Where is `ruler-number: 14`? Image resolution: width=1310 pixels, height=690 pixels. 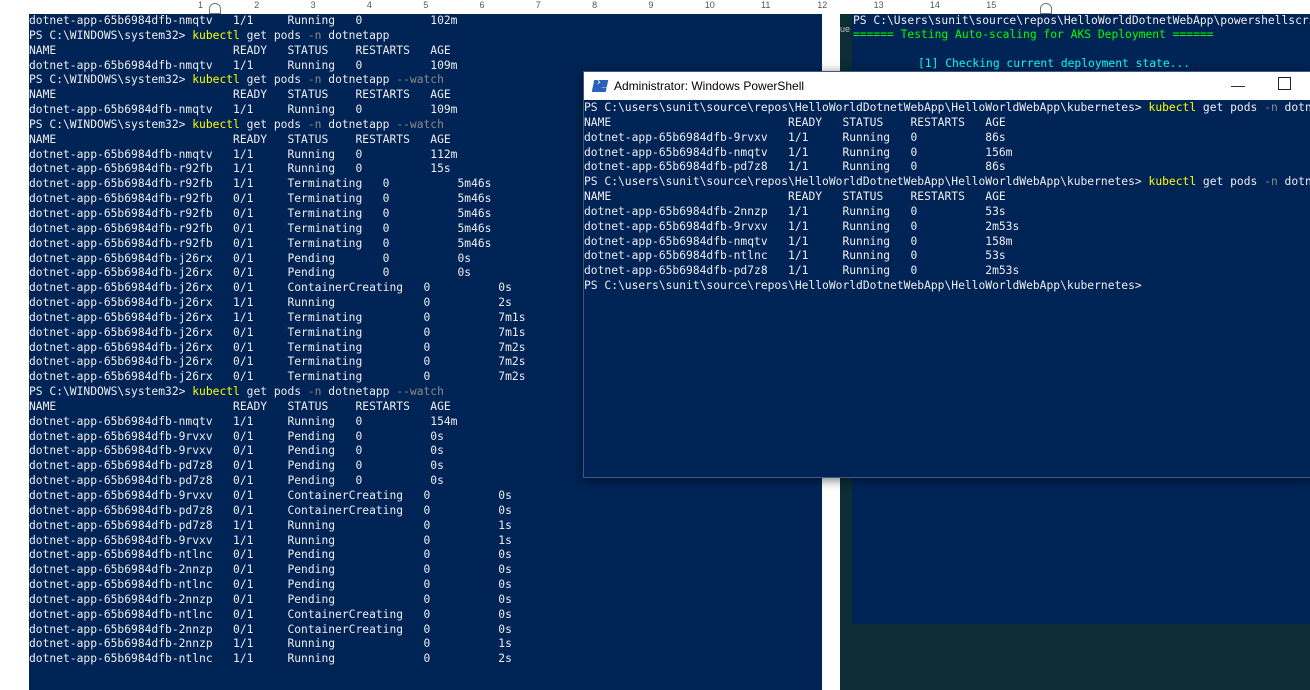
ruler-number: 14 is located at coordinates (934, 5).